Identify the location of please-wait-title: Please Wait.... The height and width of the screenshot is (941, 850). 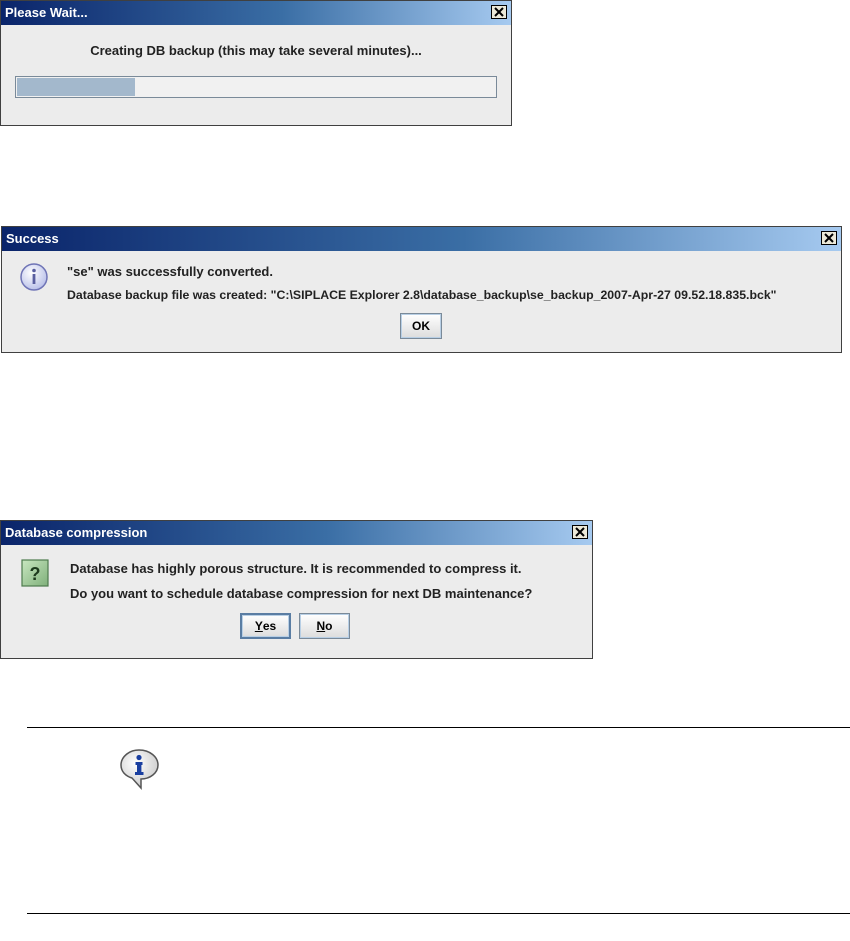
(46, 12).